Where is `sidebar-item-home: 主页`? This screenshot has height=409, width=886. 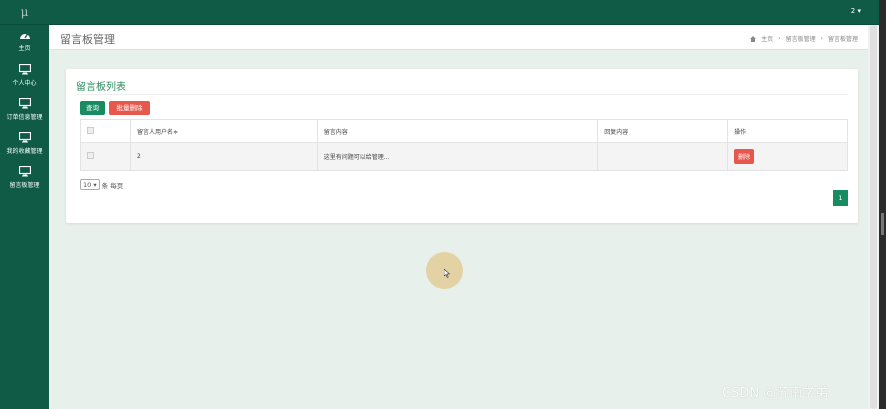 sidebar-item-home: 主页 is located at coordinates (24, 42).